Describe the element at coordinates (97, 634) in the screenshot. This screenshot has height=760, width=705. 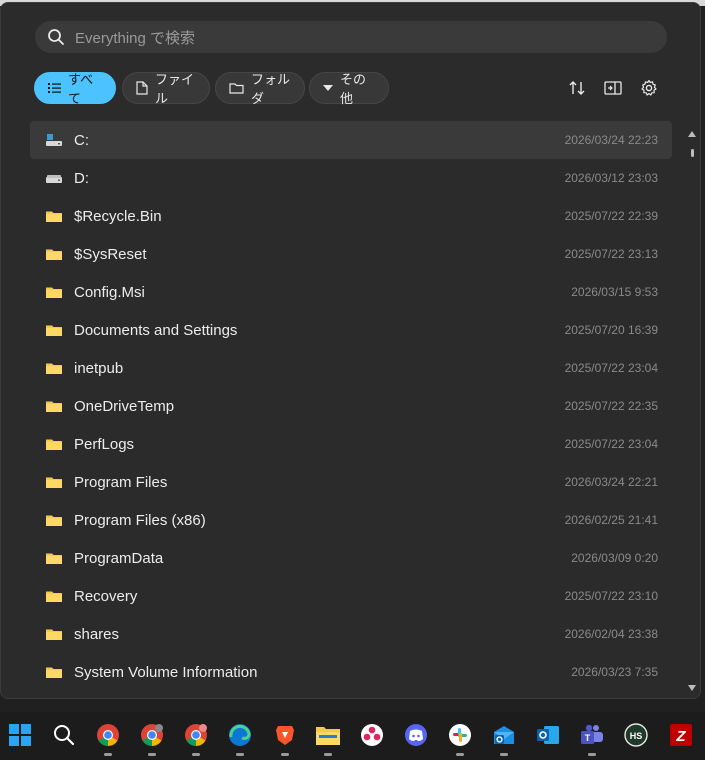
I see `result-name: shares` at that location.